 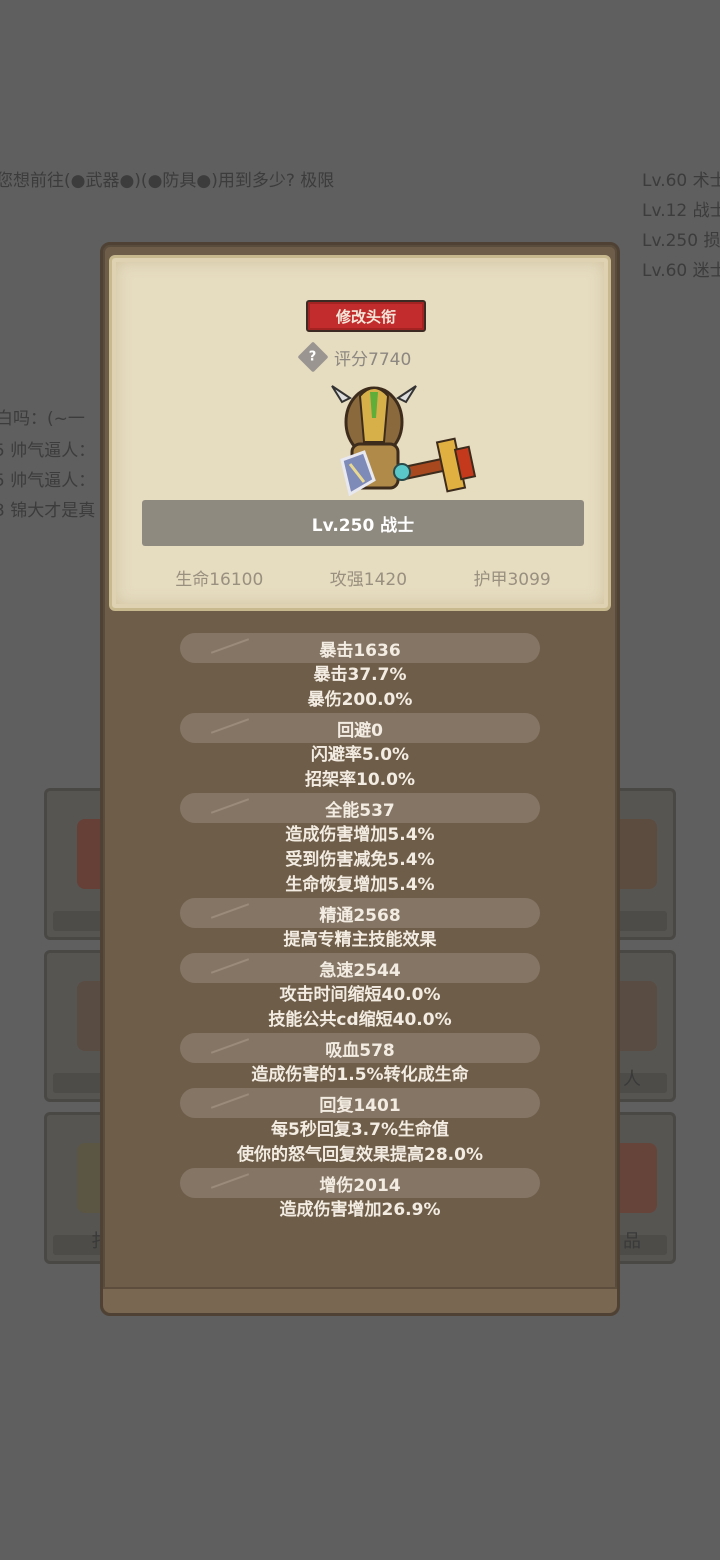 I want to click on stat-detail: 招架率10.0%, so click(x=360, y=780).